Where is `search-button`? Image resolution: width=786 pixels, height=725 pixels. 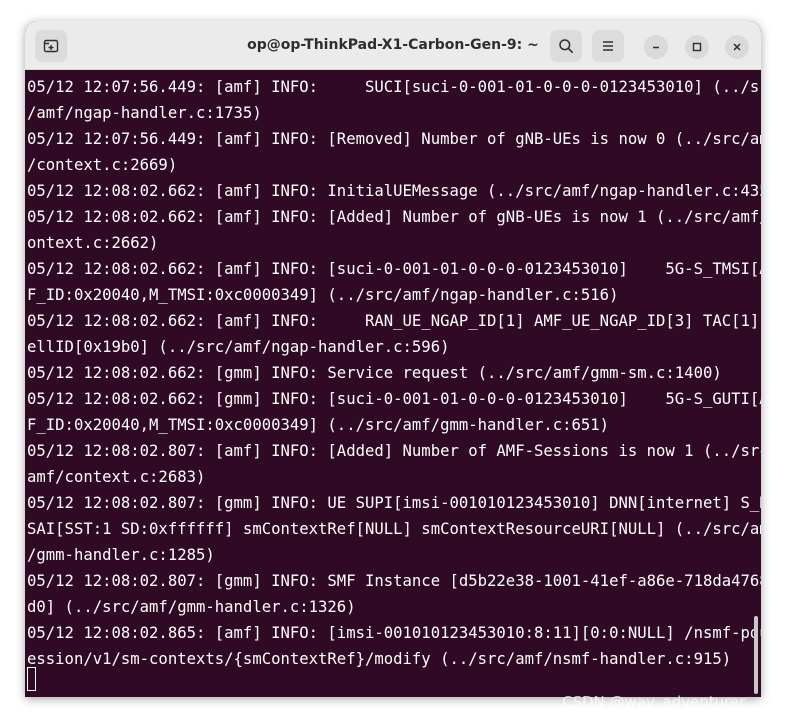 search-button is located at coordinates (566, 46).